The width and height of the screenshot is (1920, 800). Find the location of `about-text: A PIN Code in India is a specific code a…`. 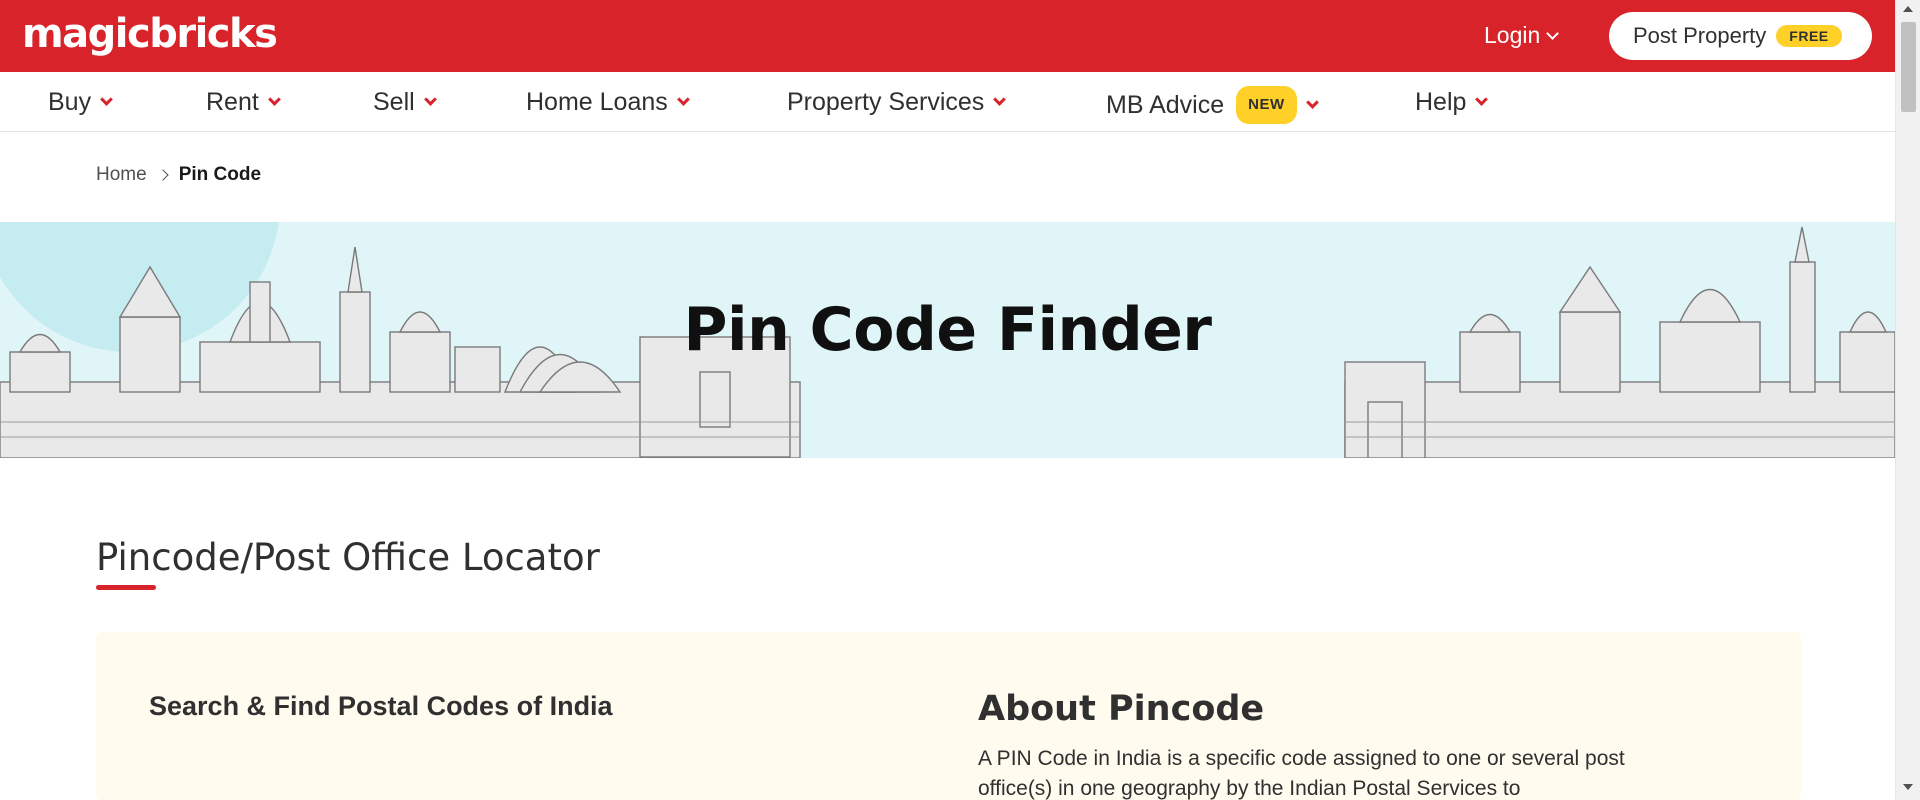

about-text: A PIN Code in India is a specific code a… is located at coordinates (1301, 773).